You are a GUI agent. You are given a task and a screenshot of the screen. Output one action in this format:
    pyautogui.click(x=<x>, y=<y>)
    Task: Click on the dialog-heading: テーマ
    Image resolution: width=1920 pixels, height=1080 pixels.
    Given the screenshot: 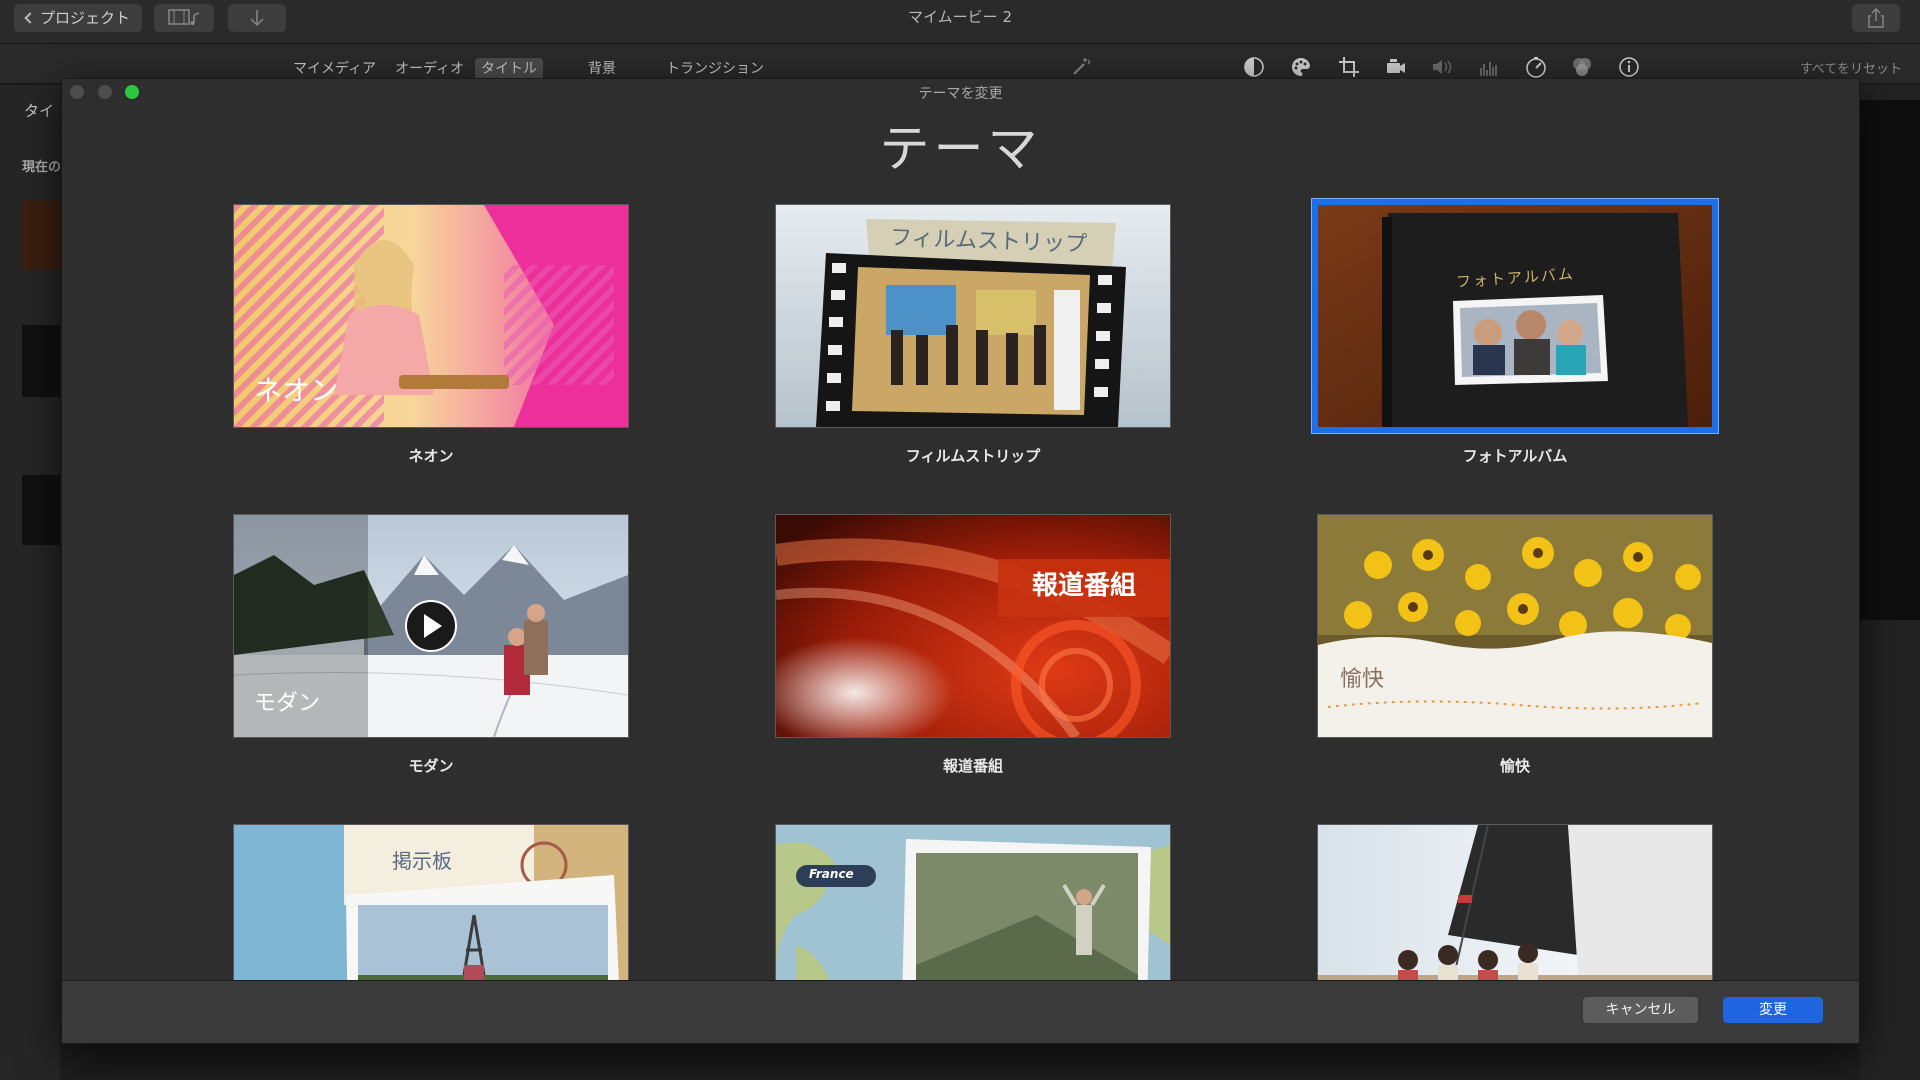 What is the action you would take?
    pyautogui.click(x=960, y=149)
    